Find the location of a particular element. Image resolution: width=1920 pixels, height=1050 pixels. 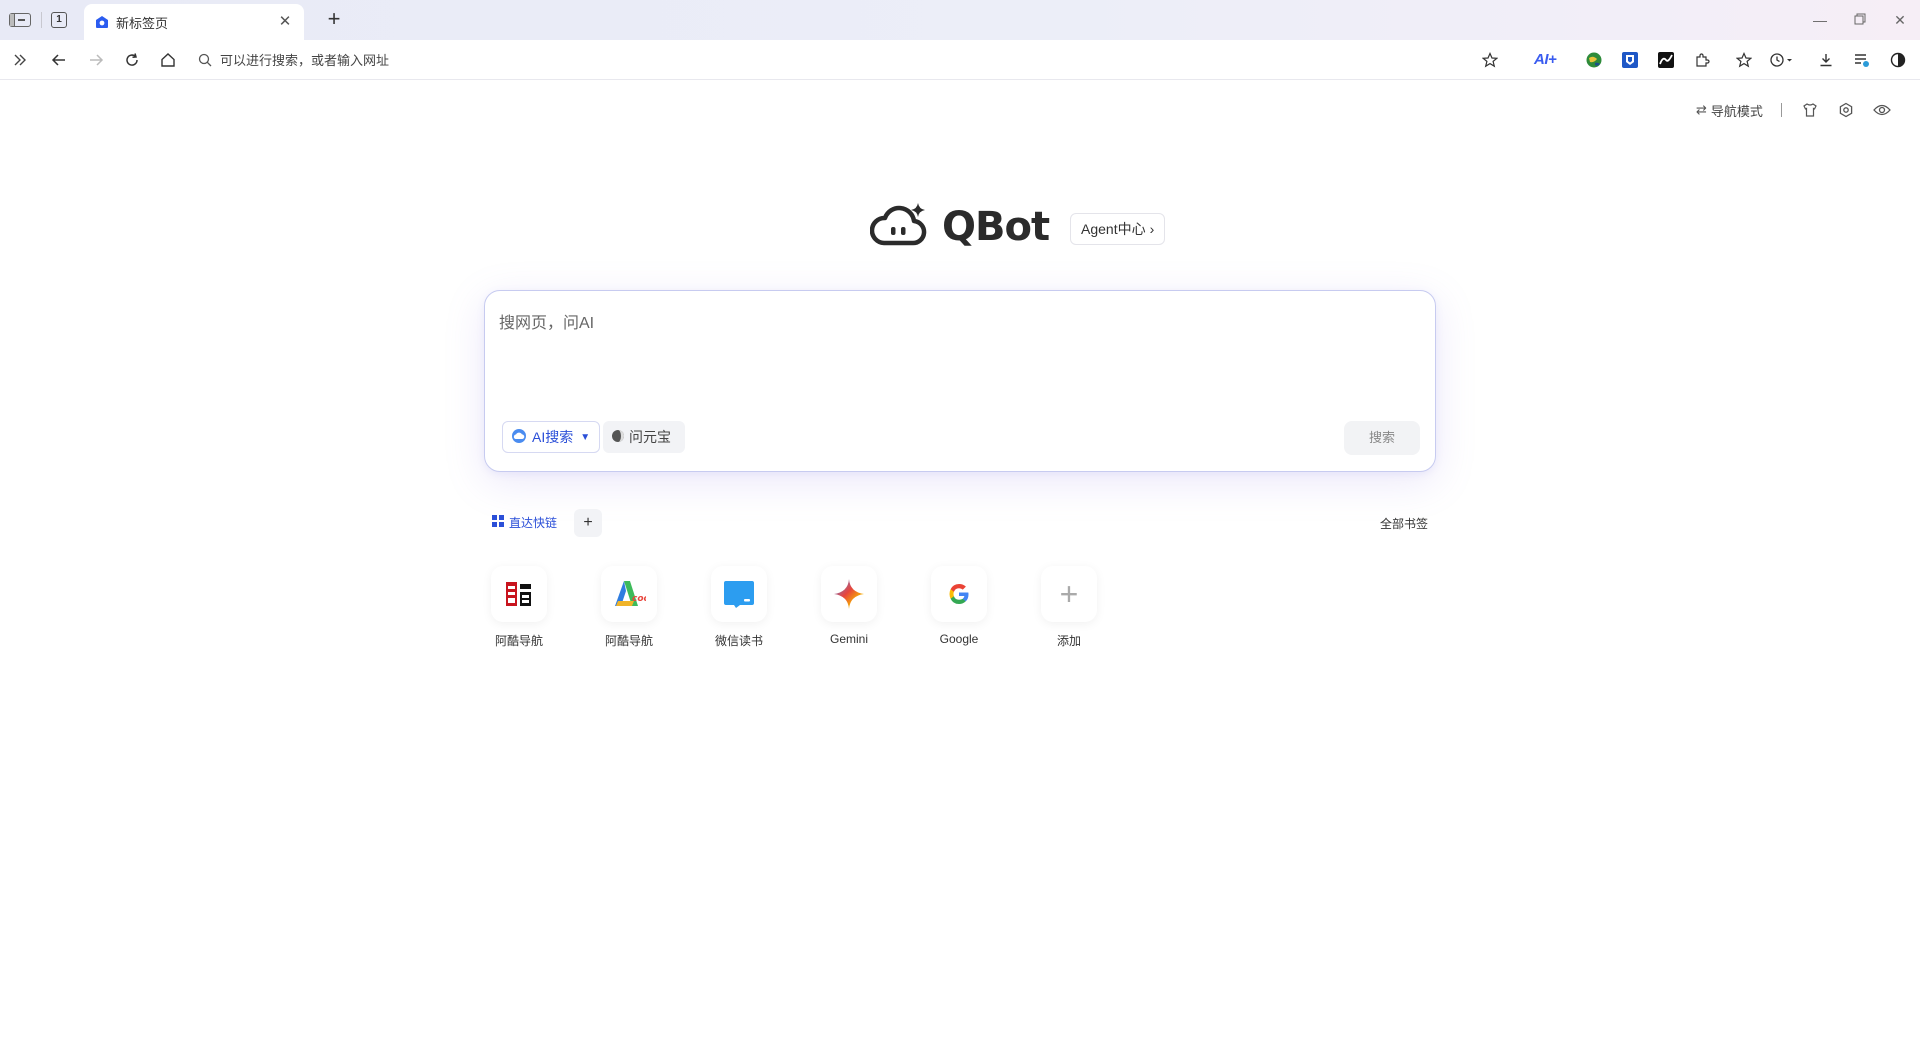

all-bookmarks-link: 全部书签 is located at coordinates (1404, 523).